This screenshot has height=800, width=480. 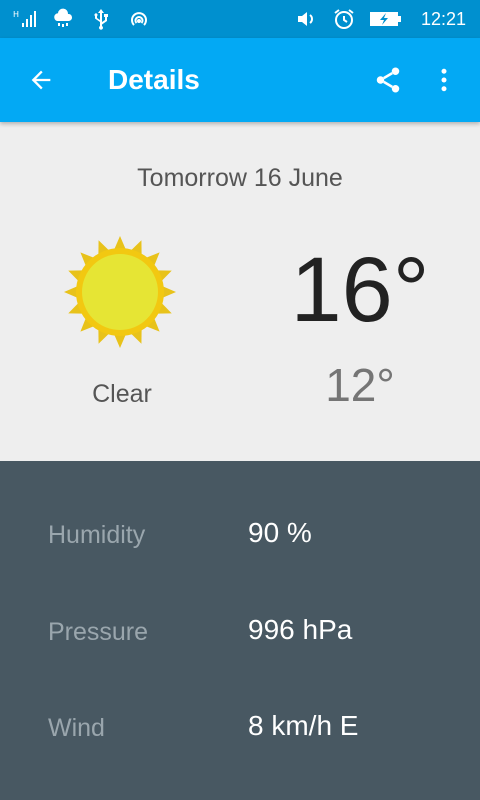 What do you see at coordinates (122, 394) in the screenshot?
I see `condition-label: Clear` at bounding box center [122, 394].